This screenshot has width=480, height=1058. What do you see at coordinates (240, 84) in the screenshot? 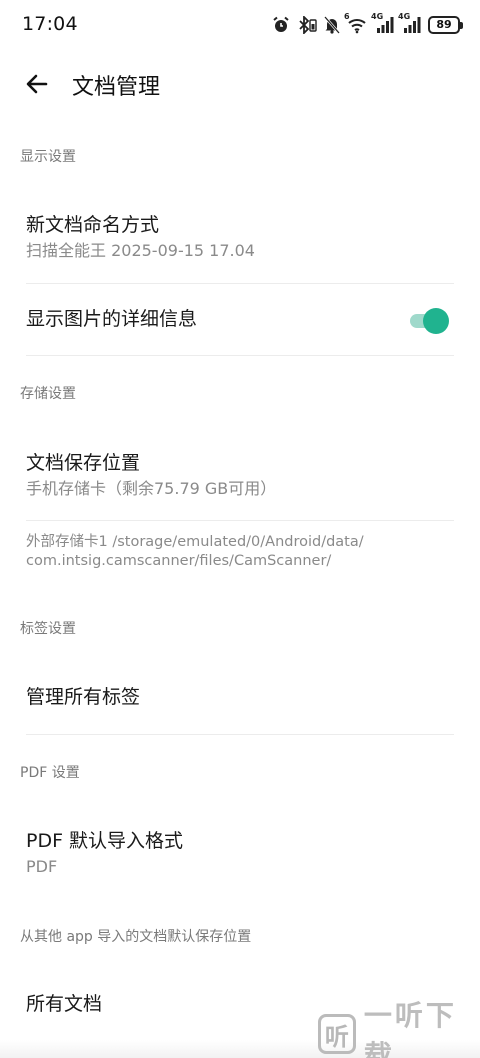
I see `app-header: 文档管理` at bounding box center [240, 84].